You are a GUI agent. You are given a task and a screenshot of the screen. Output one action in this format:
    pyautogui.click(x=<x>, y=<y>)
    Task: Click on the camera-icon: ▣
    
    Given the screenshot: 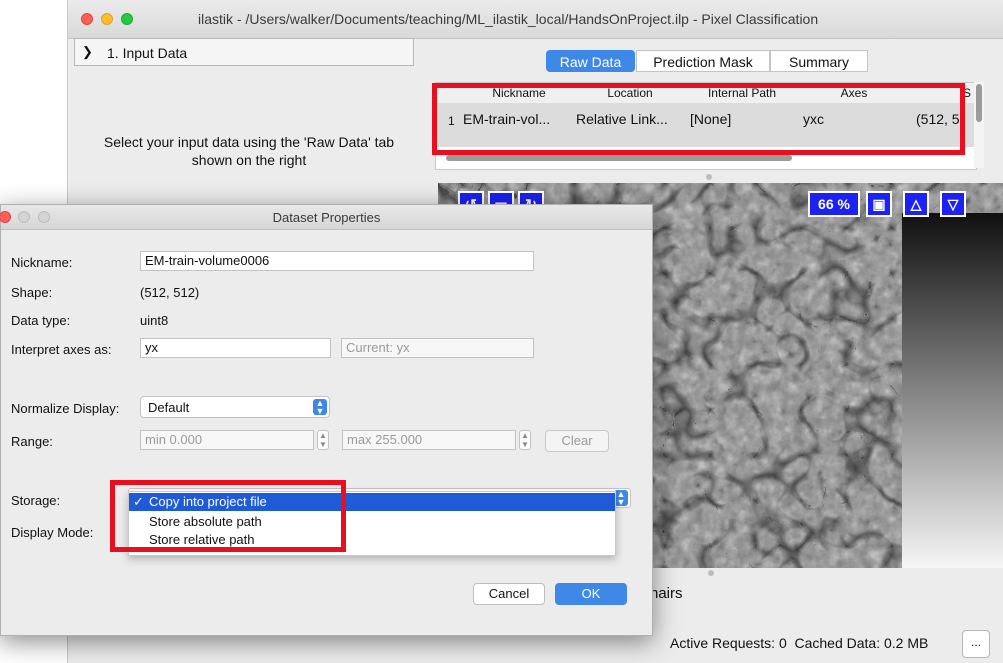 What is the action you would take?
    pyautogui.click(x=879, y=204)
    